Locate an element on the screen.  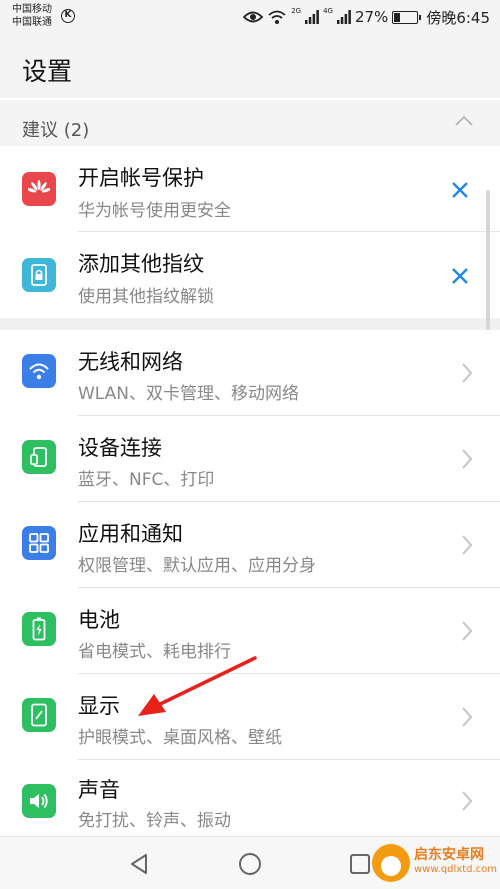
row-title: 应用和通知 is located at coordinates (130, 534).